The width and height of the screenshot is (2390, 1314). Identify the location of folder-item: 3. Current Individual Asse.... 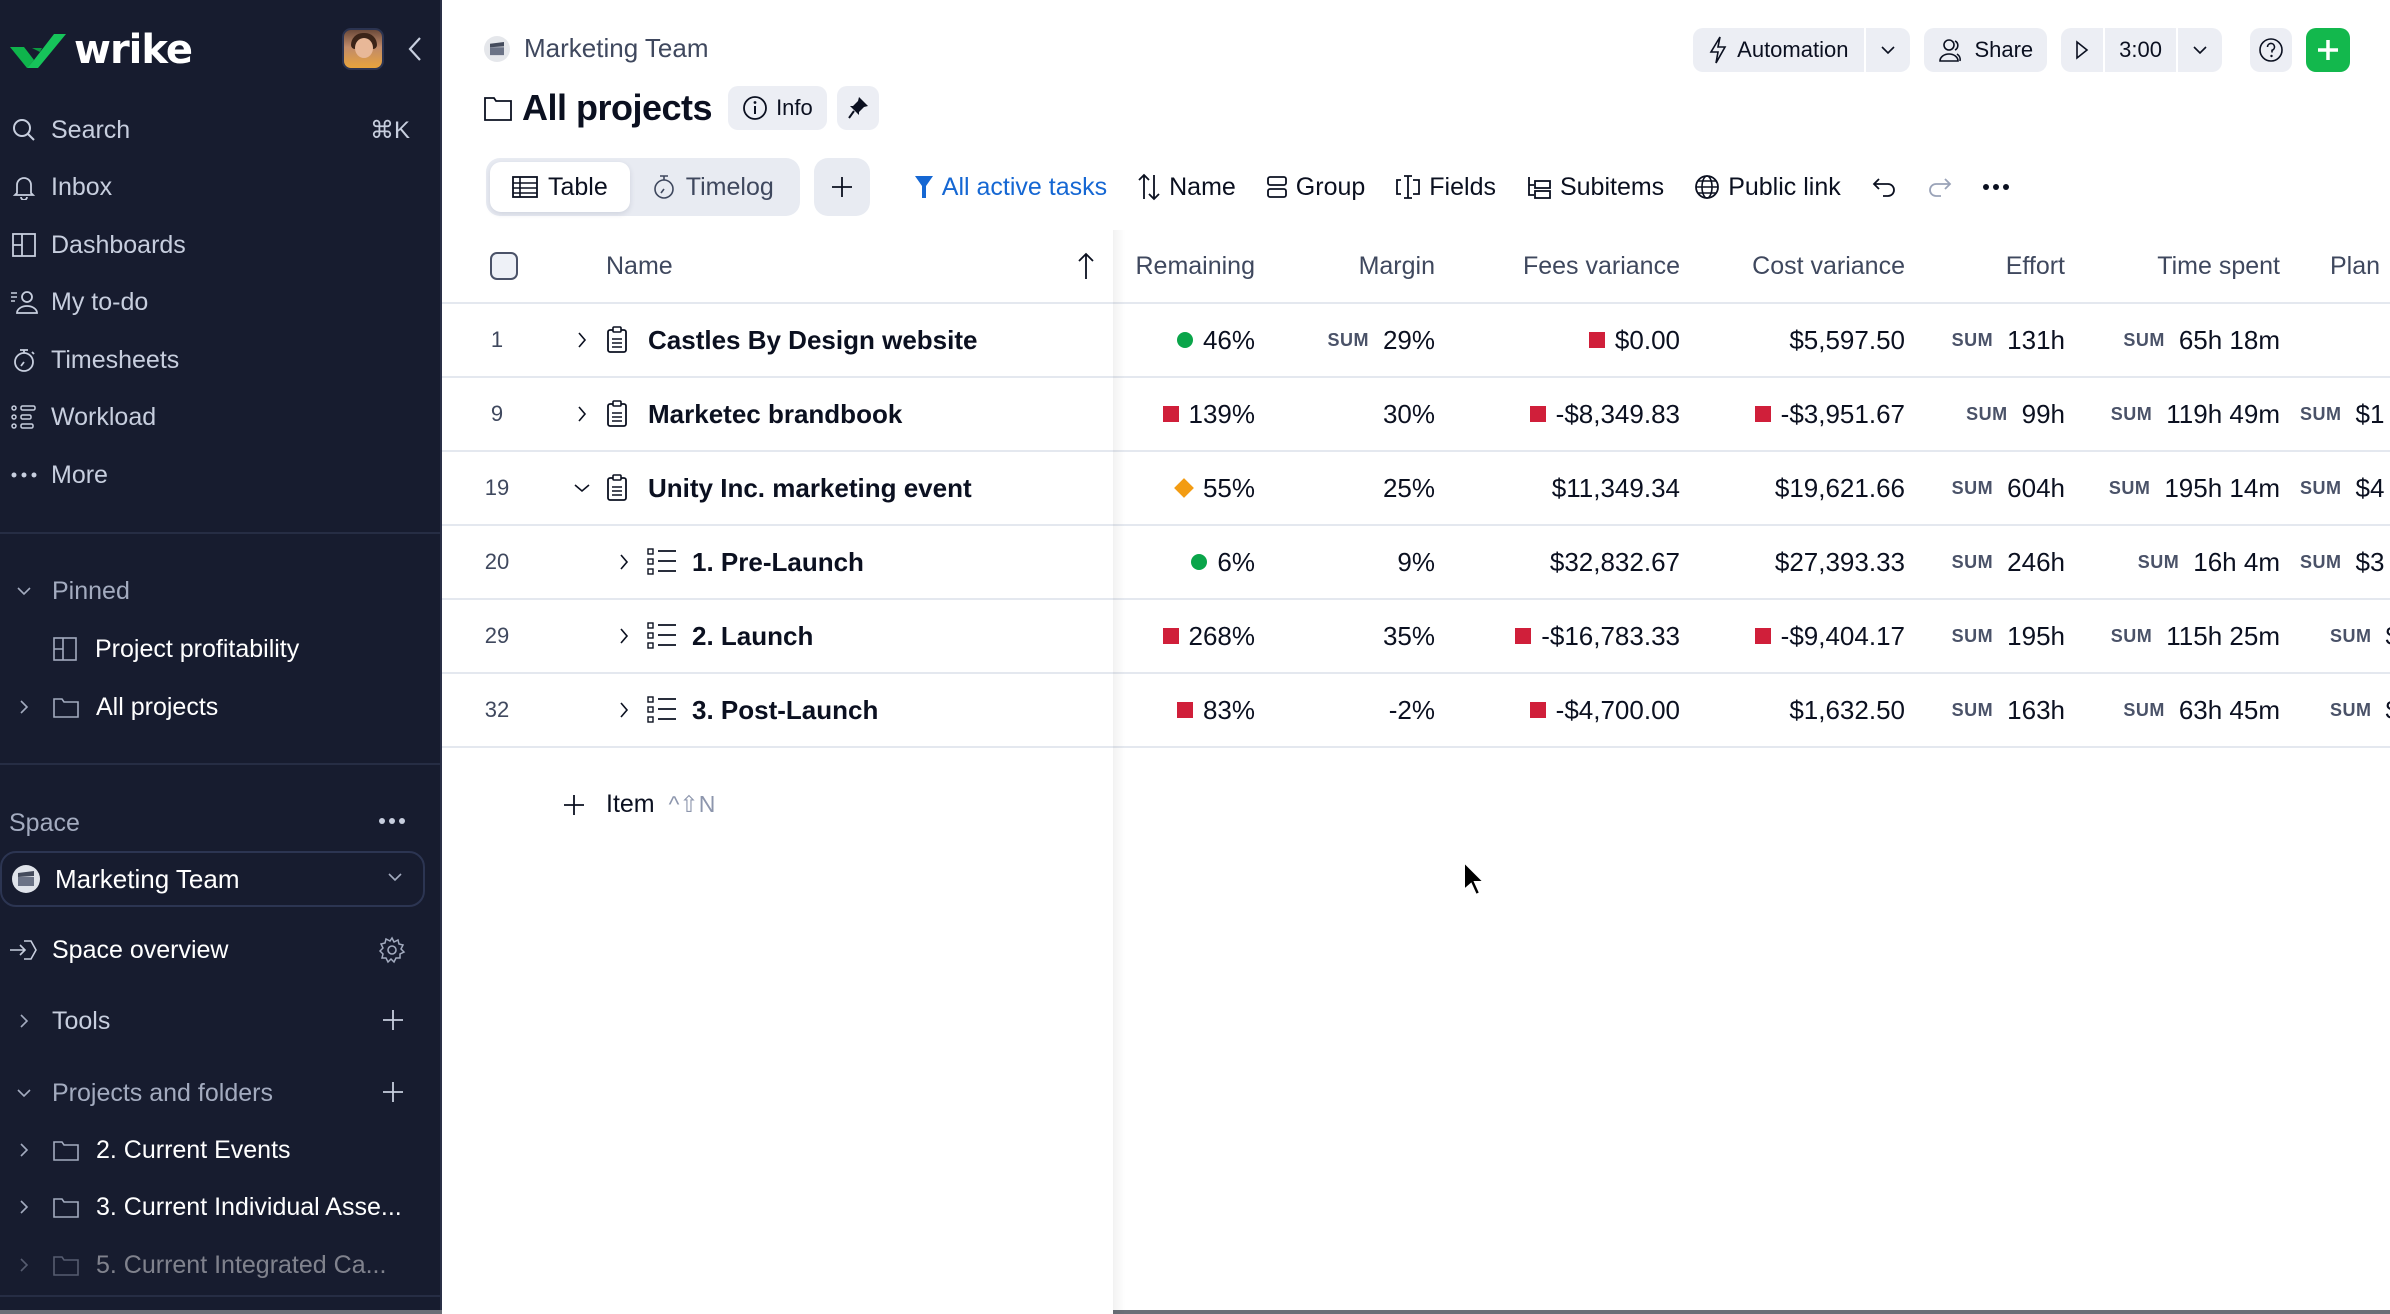
(220, 1207).